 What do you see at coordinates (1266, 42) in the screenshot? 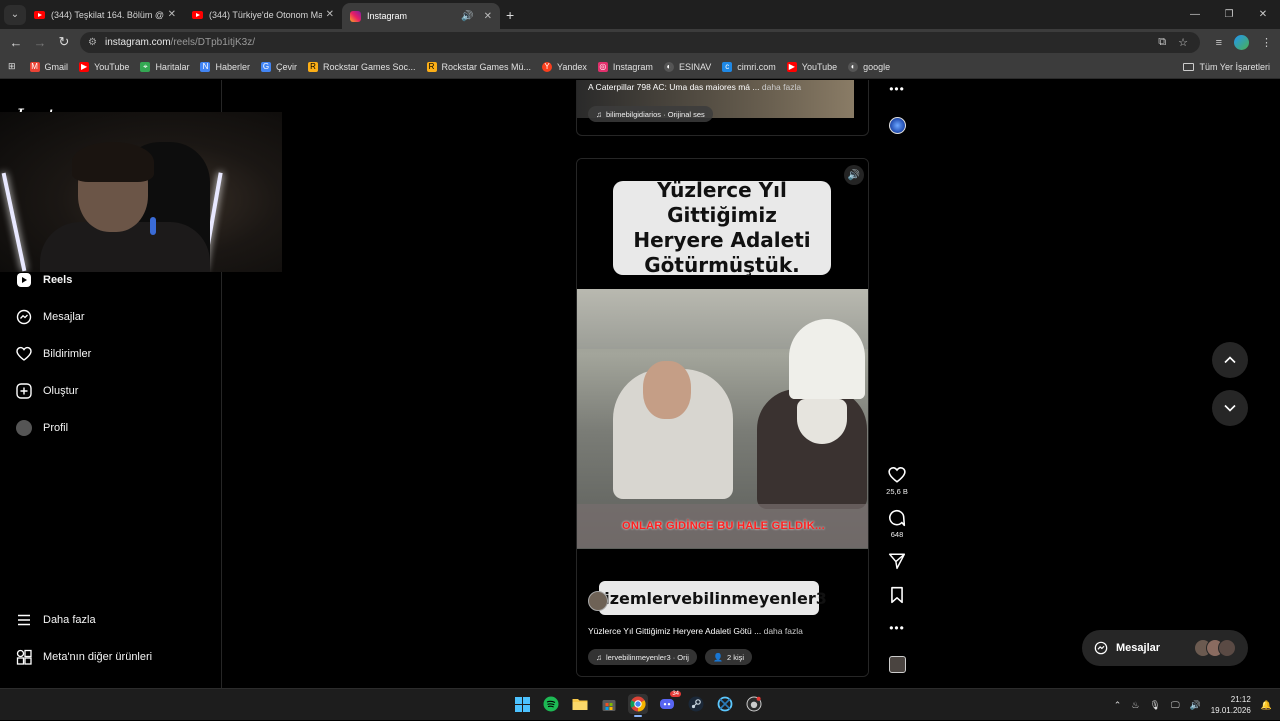
I see `menu-icon: ⋮` at bounding box center [1266, 42].